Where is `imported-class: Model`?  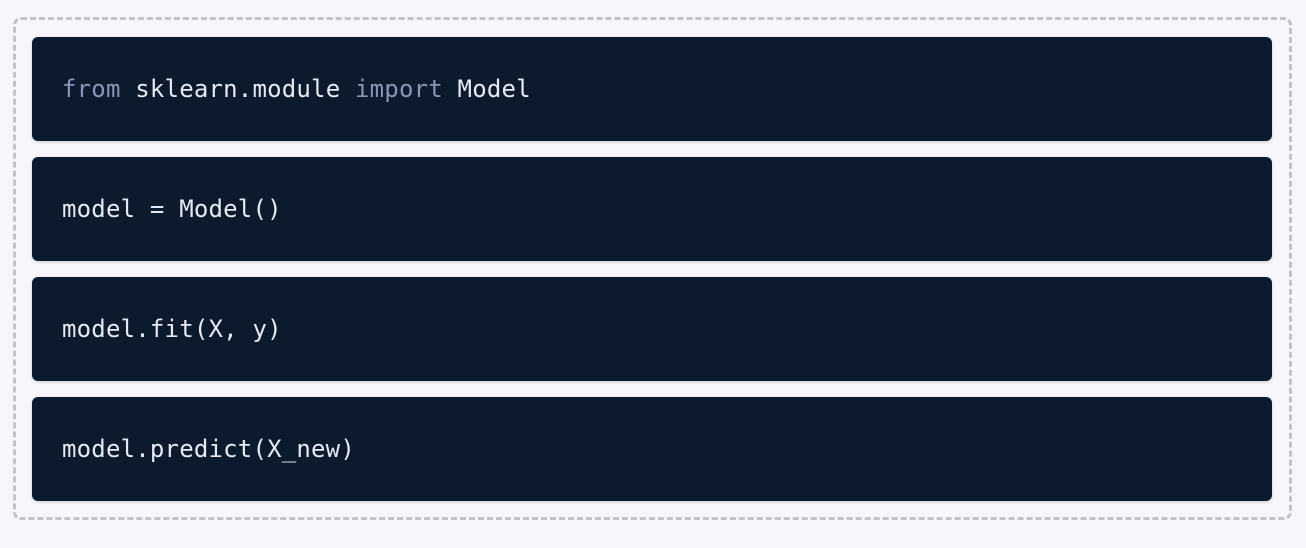
imported-class: Model is located at coordinates (486, 89).